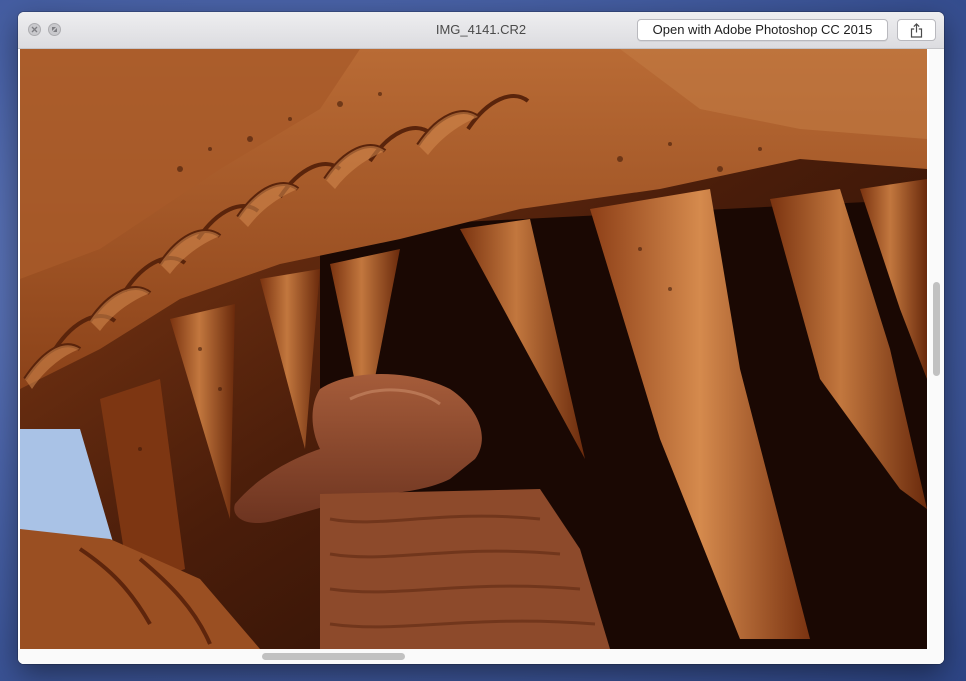 Image resolution: width=966 pixels, height=681 pixels. I want to click on horizontal-scroll-thumb, so click(333, 656).